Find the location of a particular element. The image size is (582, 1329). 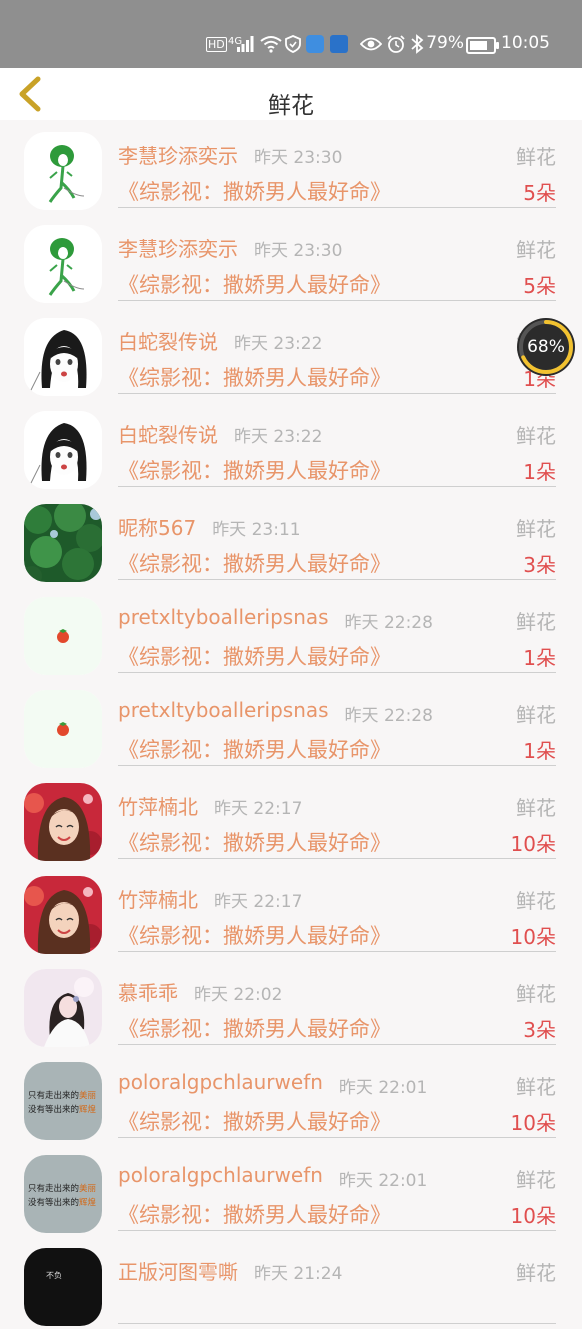

wifi-icon is located at coordinates (271, 44).